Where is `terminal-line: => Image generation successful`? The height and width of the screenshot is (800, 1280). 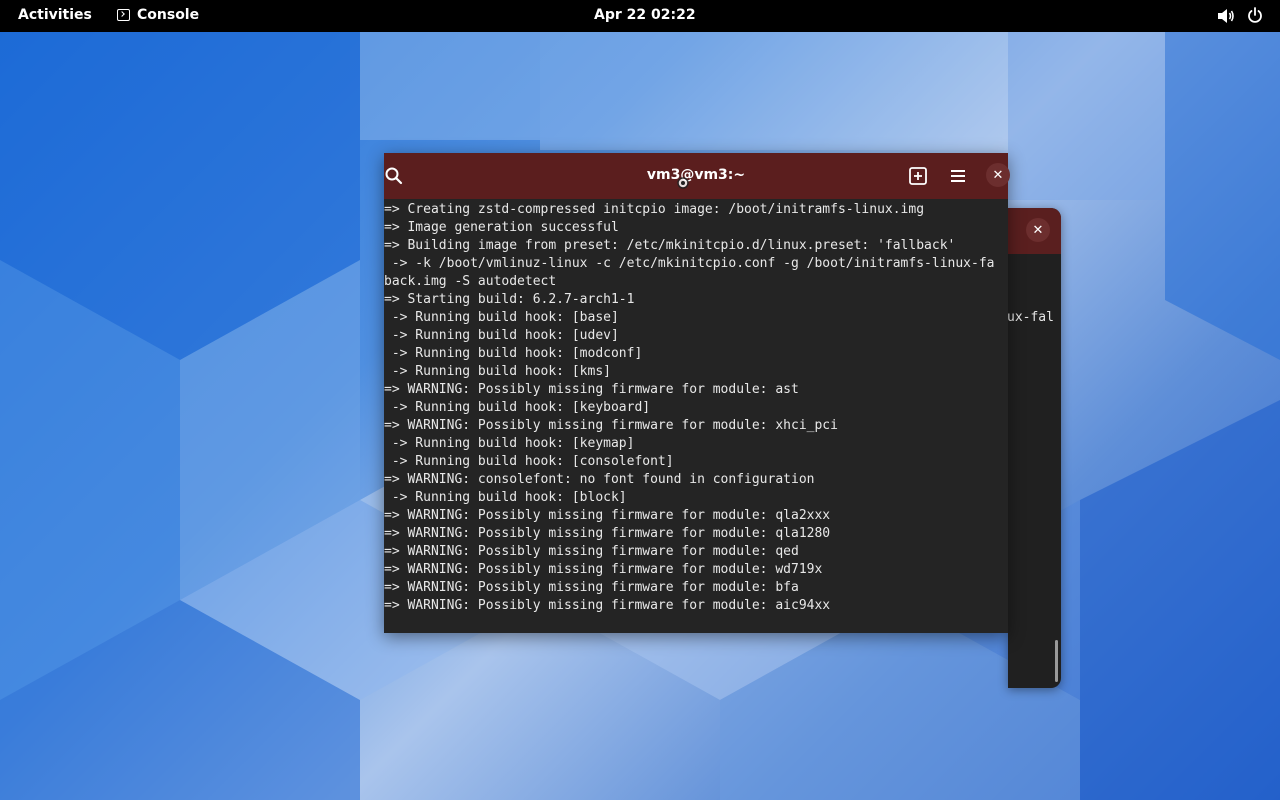 terminal-line: => Image generation successful is located at coordinates (501, 227).